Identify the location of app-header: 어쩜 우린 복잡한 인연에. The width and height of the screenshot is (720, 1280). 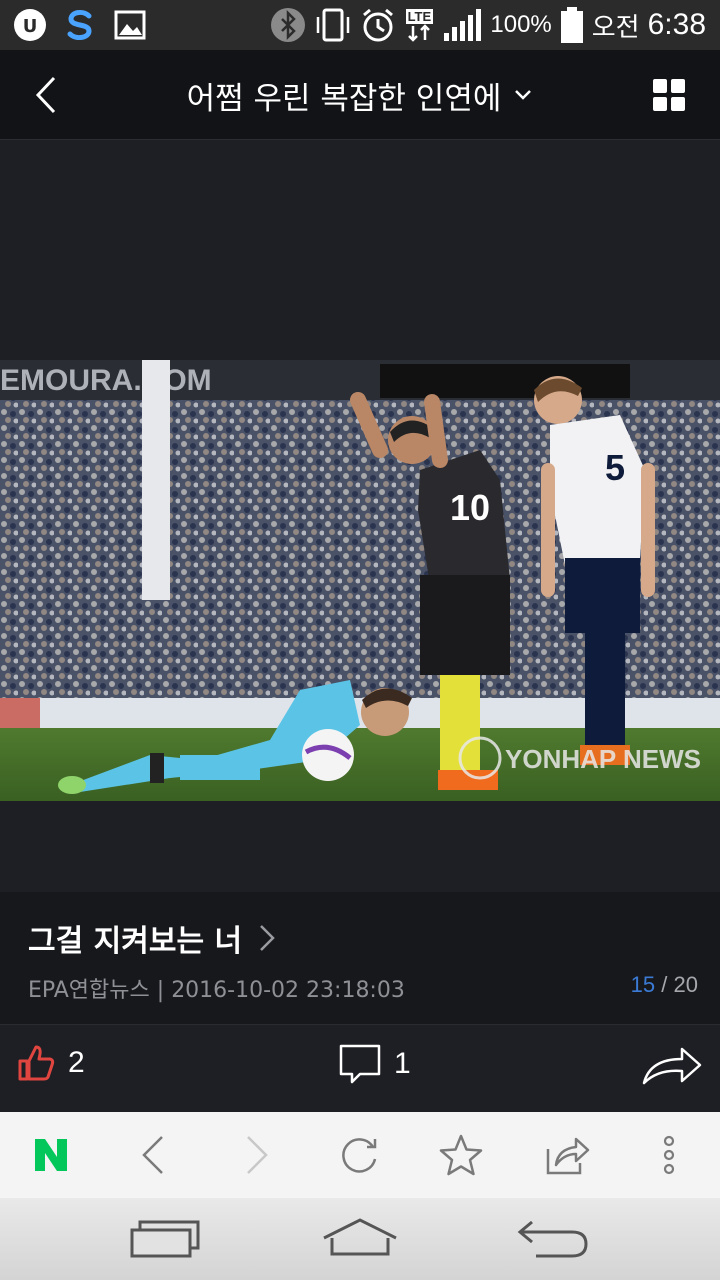
(360, 95).